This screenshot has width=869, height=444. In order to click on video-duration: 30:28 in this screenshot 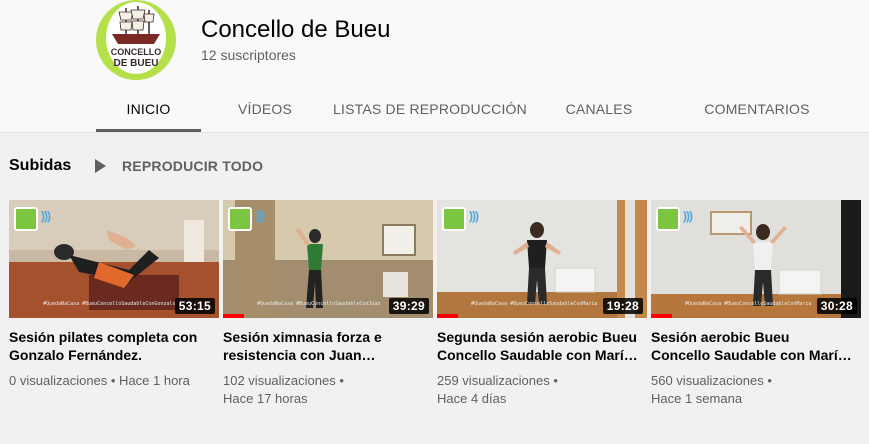, I will do `click(836, 306)`.